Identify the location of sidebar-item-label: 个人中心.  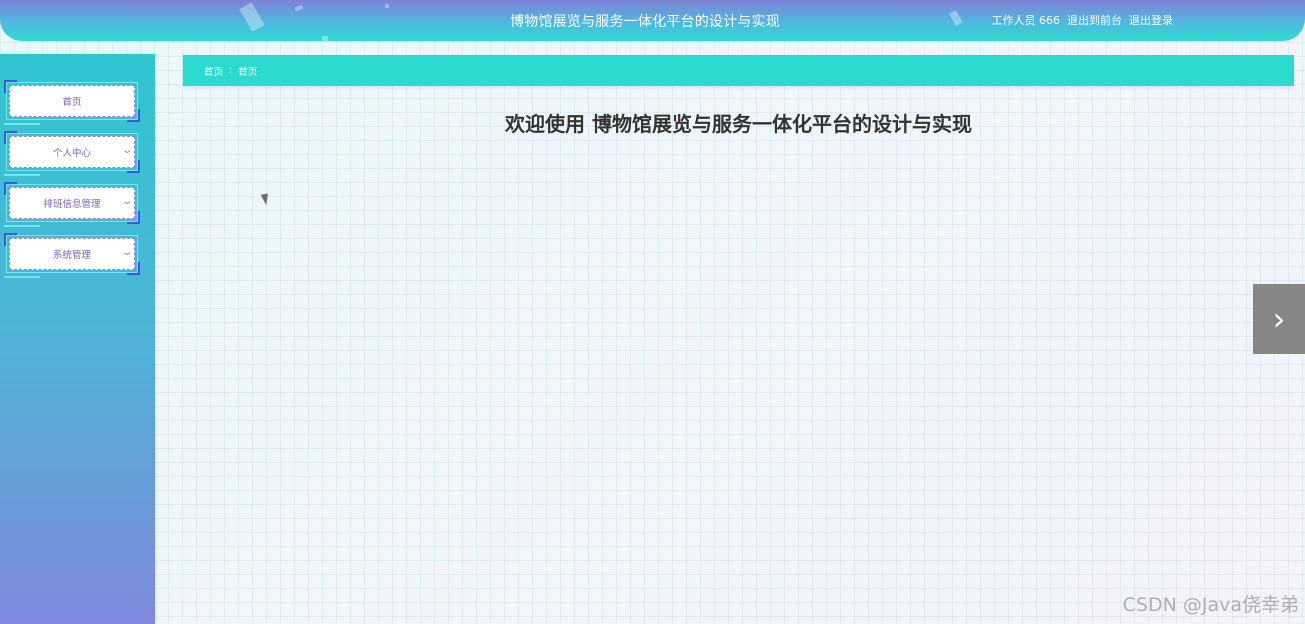
(72, 152).